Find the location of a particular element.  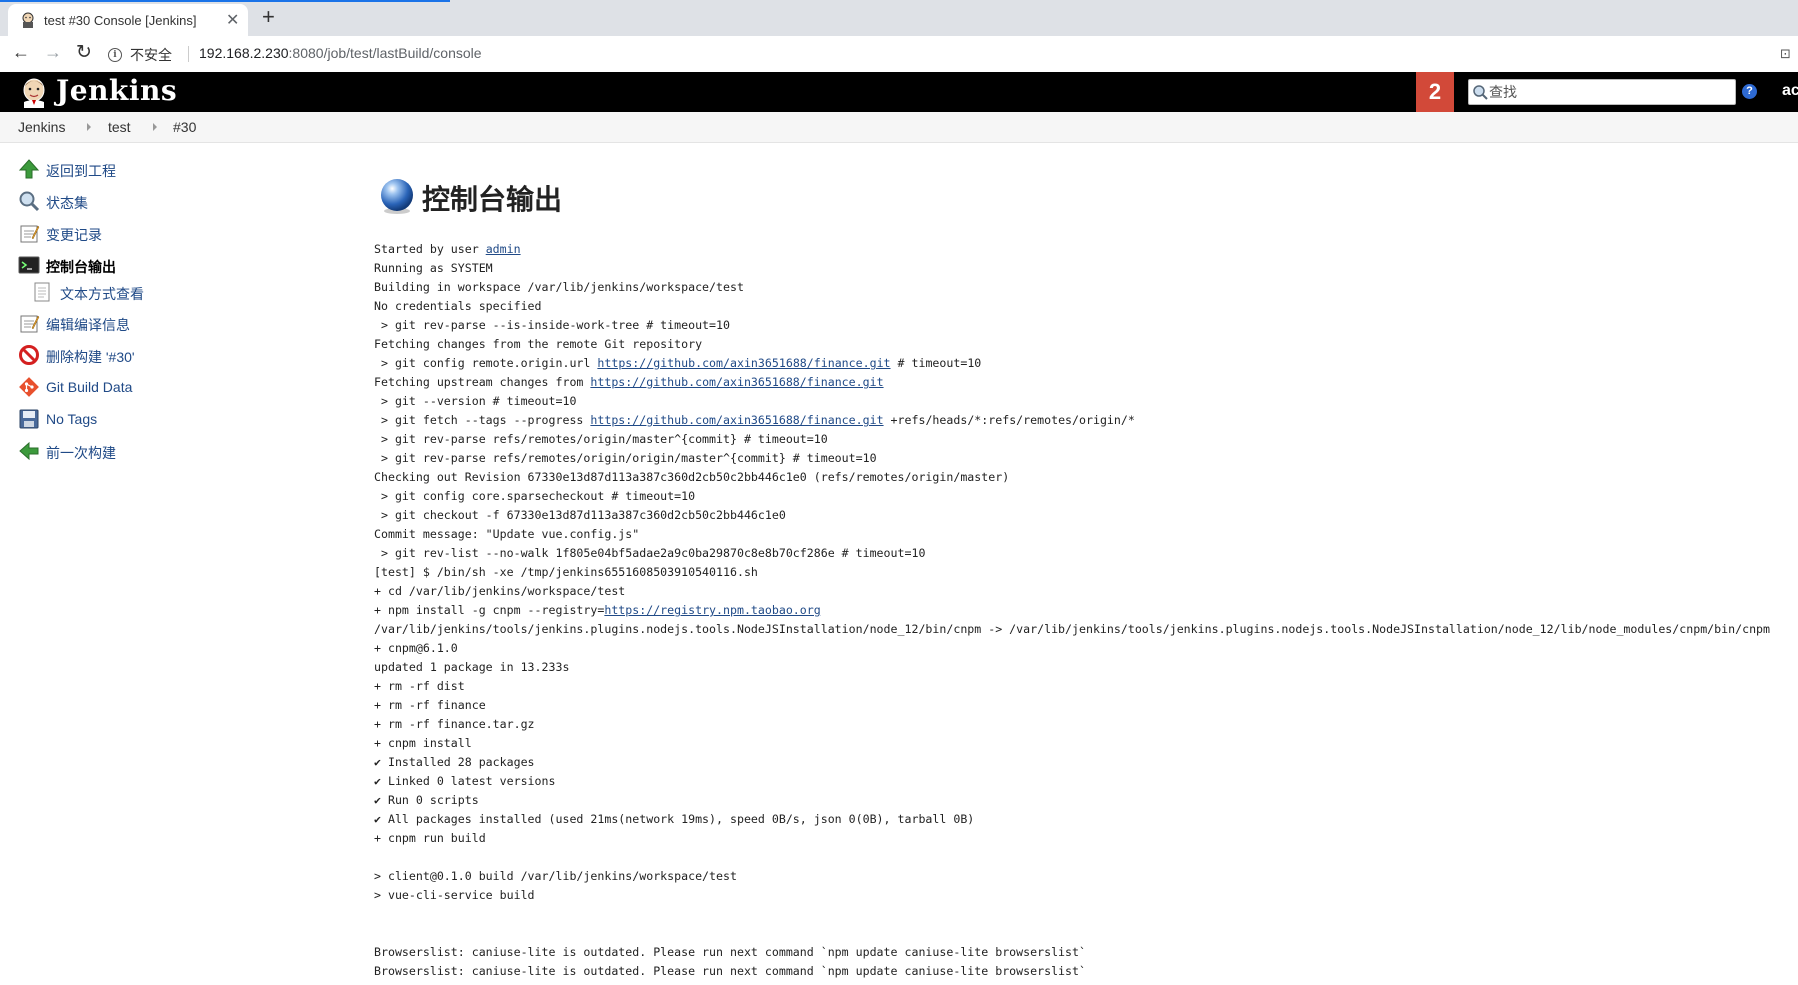

console-link: https://registry.npm.taobao.org is located at coordinates (712, 610).